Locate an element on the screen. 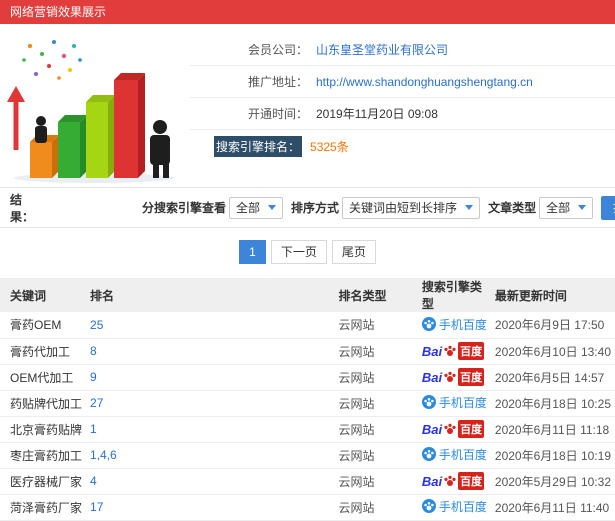 This screenshot has width=615, height=521. updated-cell: 2020年6月11日 11:40 is located at coordinates (552, 507).